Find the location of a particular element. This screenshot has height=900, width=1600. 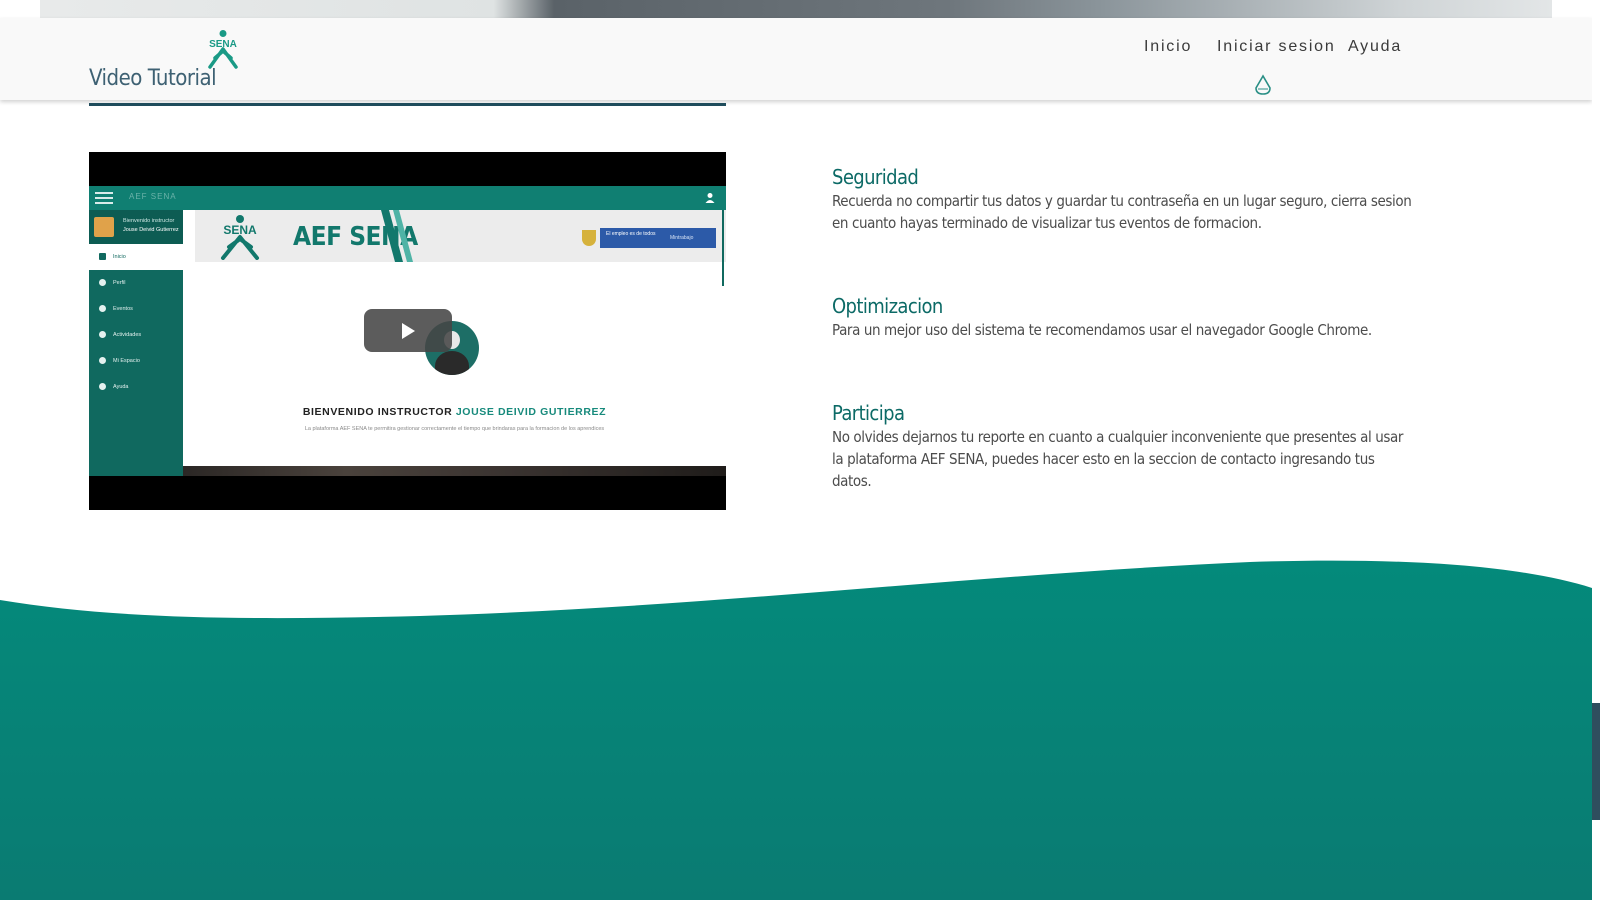

thumb-menu-label: Inicio is located at coordinates (119, 257).